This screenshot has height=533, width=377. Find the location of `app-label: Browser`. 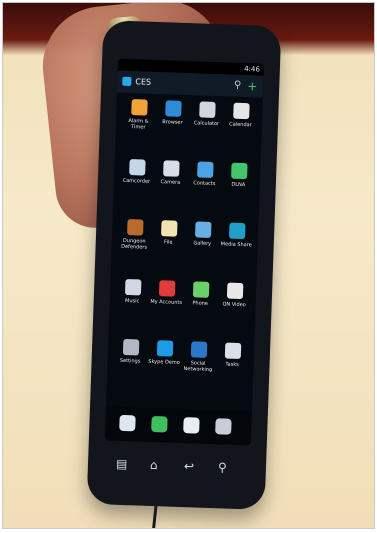

app-label: Browser is located at coordinates (172, 122).